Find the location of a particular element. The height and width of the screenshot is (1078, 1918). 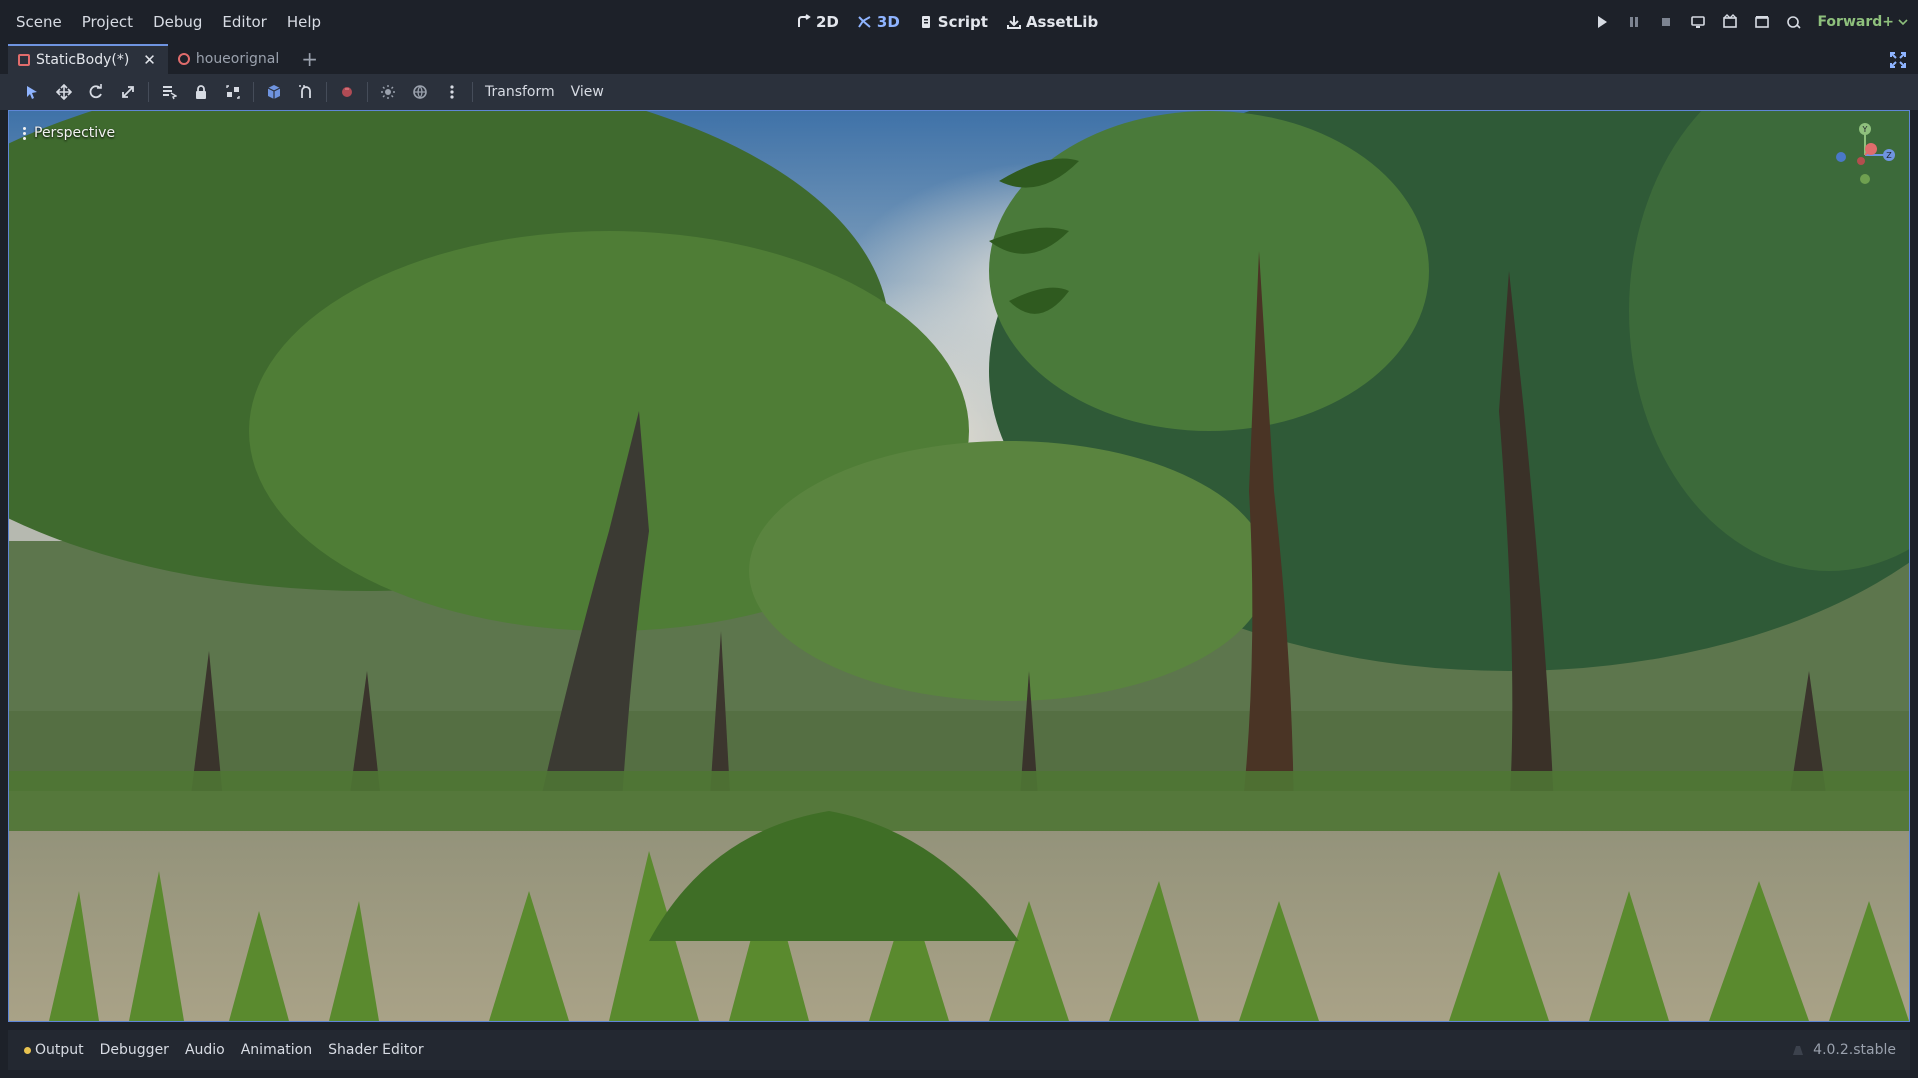

workspace-2d-button: 2D is located at coordinates (817, 22).